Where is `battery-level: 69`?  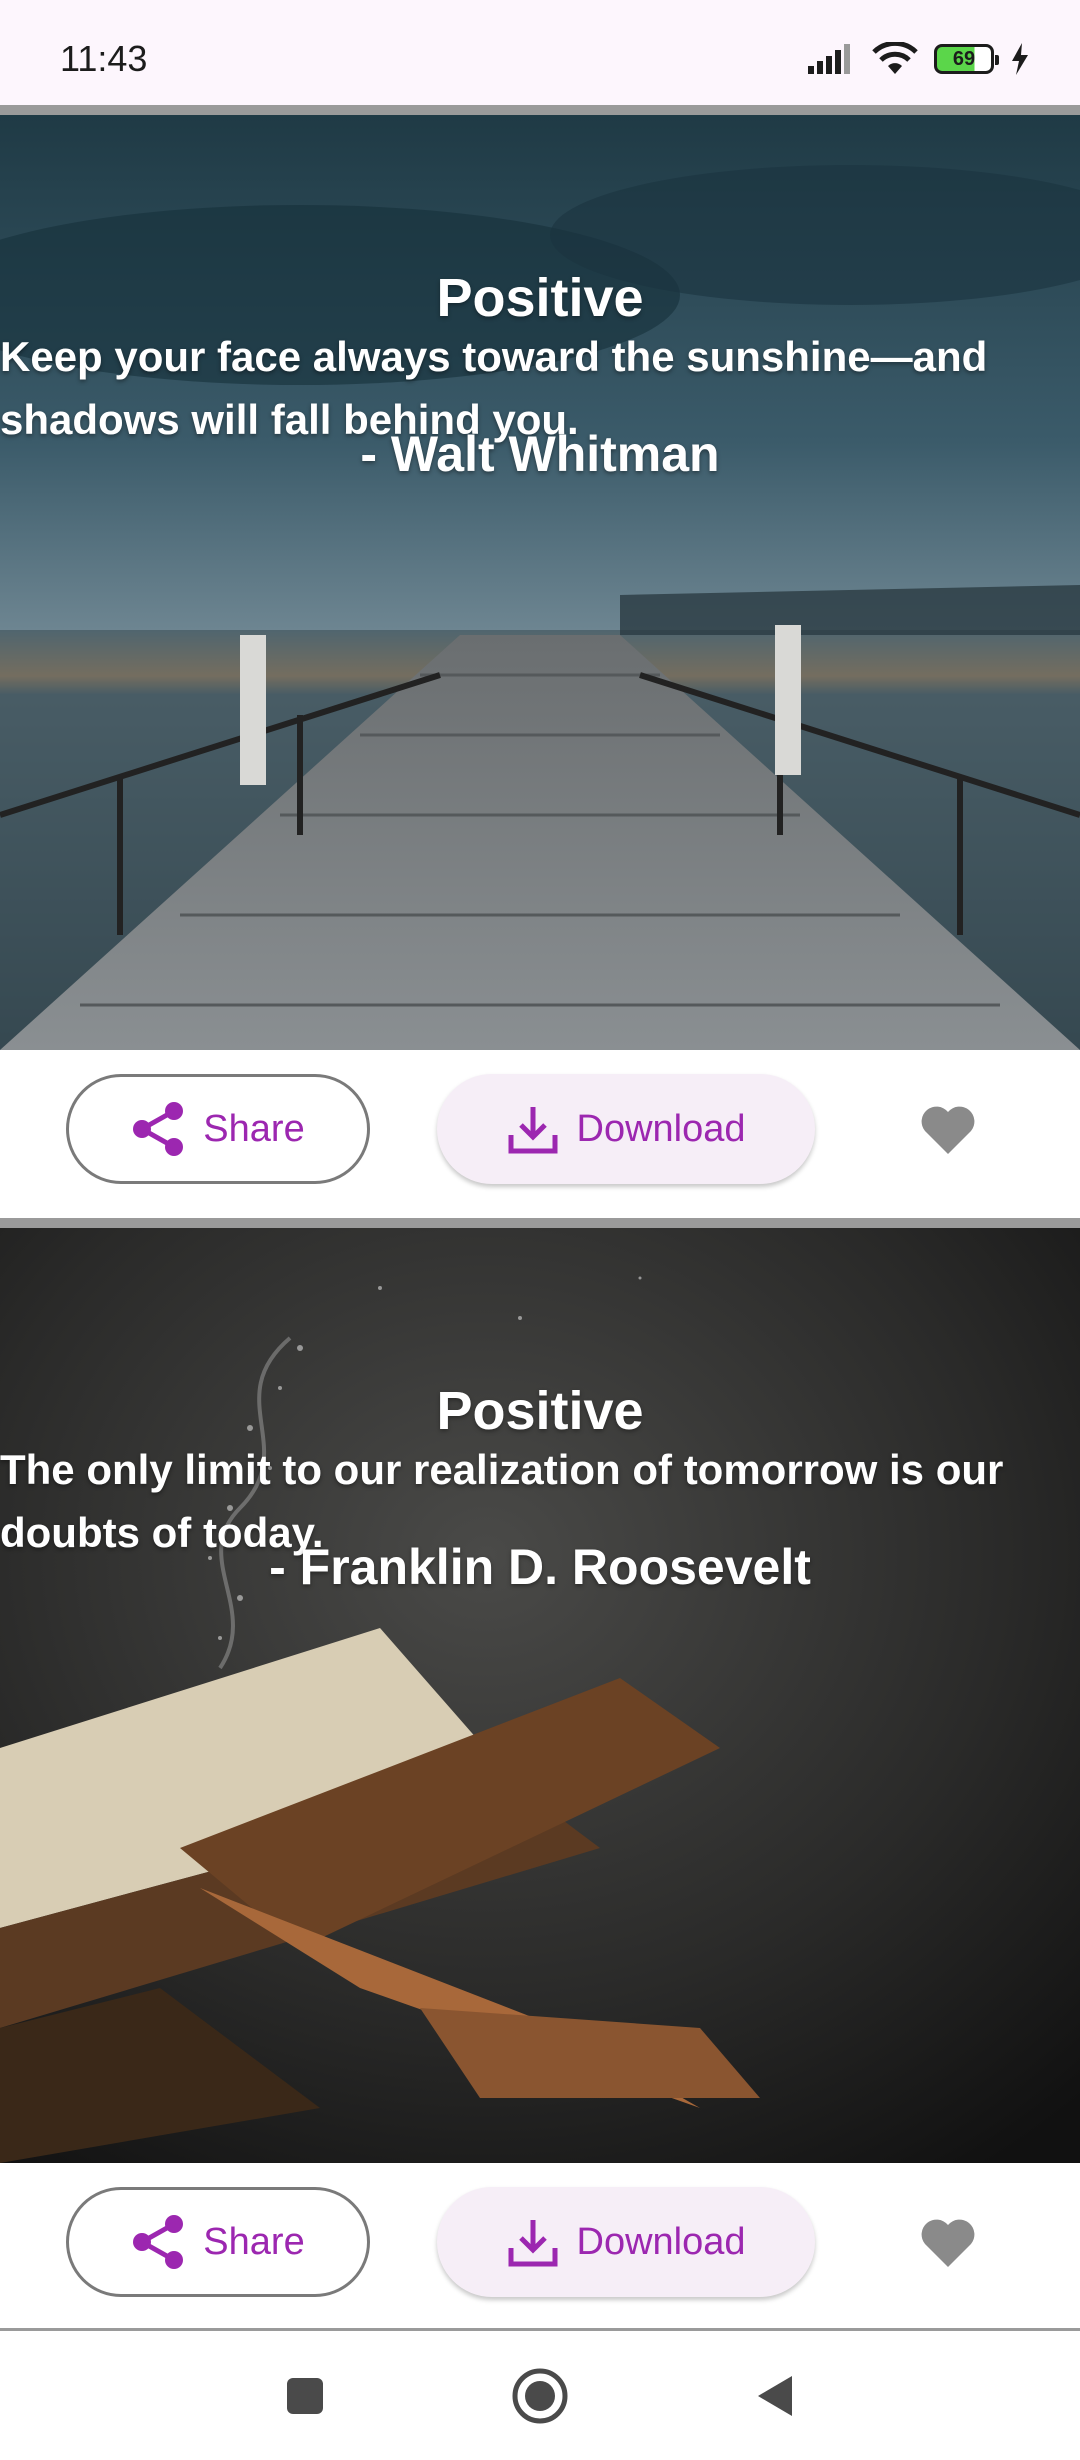 battery-level: 69 is located at coordinates (964, 58).